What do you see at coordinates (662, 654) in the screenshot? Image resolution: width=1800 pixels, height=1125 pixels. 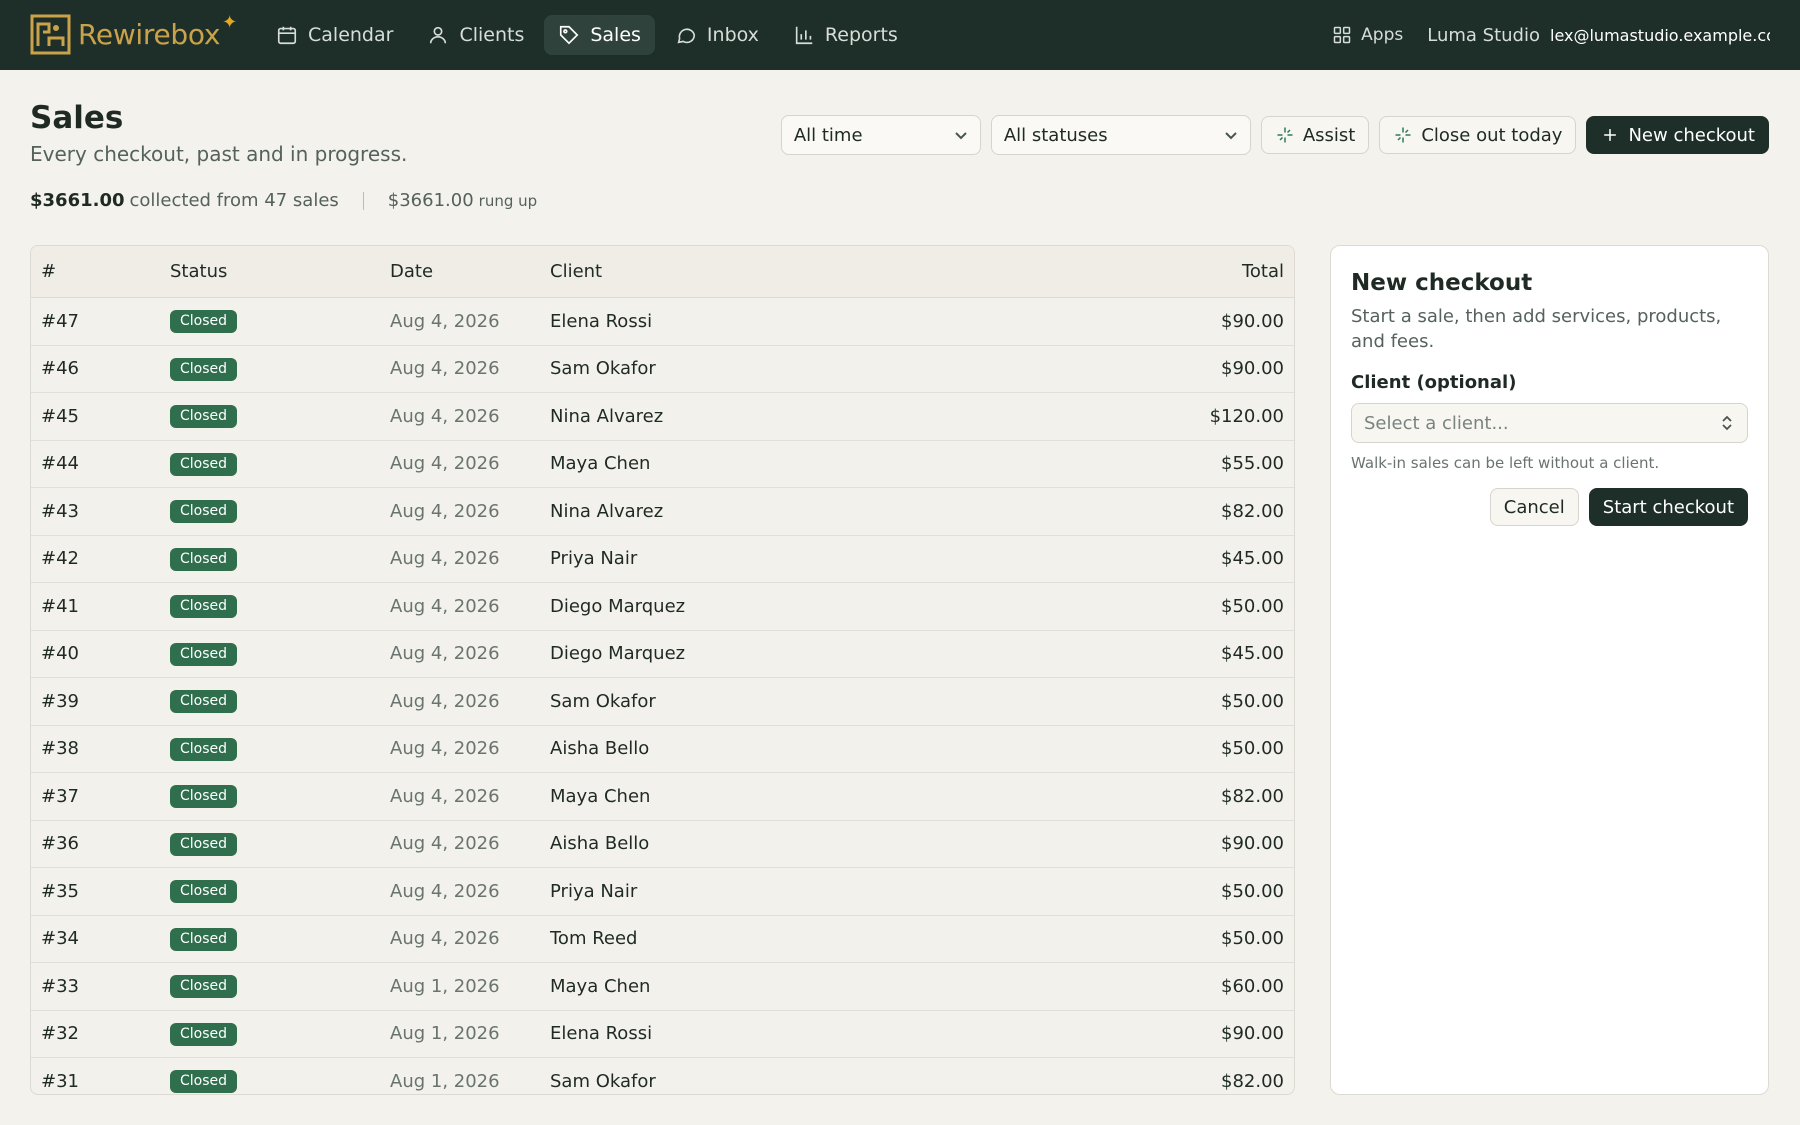 I see `table-row: #40 Closed Aug 4, 2026 Diego Marquez $45.00` at bounding box center [662, 654].